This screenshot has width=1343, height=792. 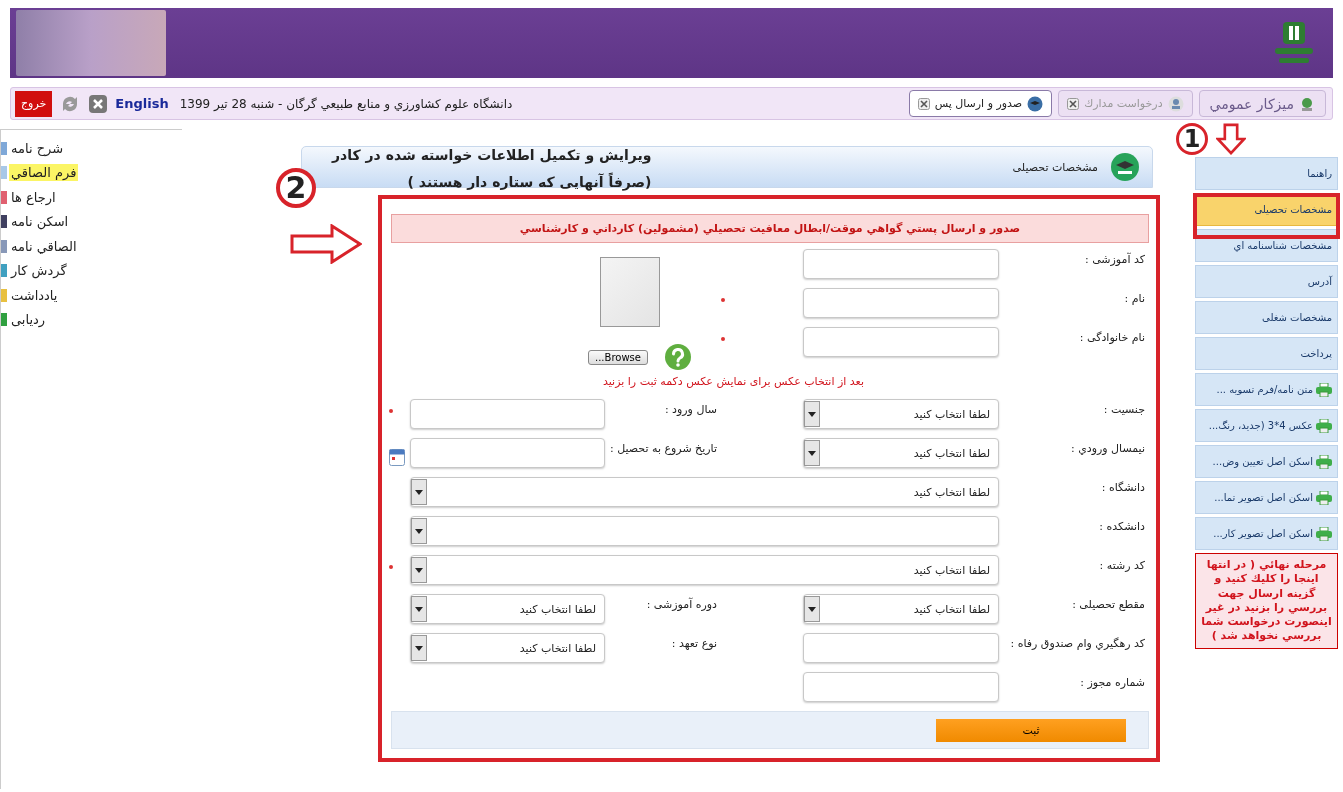 What do you see at coordinates (980, 103) in the screenshot?
I see `tab: صدور و ارسال پس` at bounding box center [980, 103].